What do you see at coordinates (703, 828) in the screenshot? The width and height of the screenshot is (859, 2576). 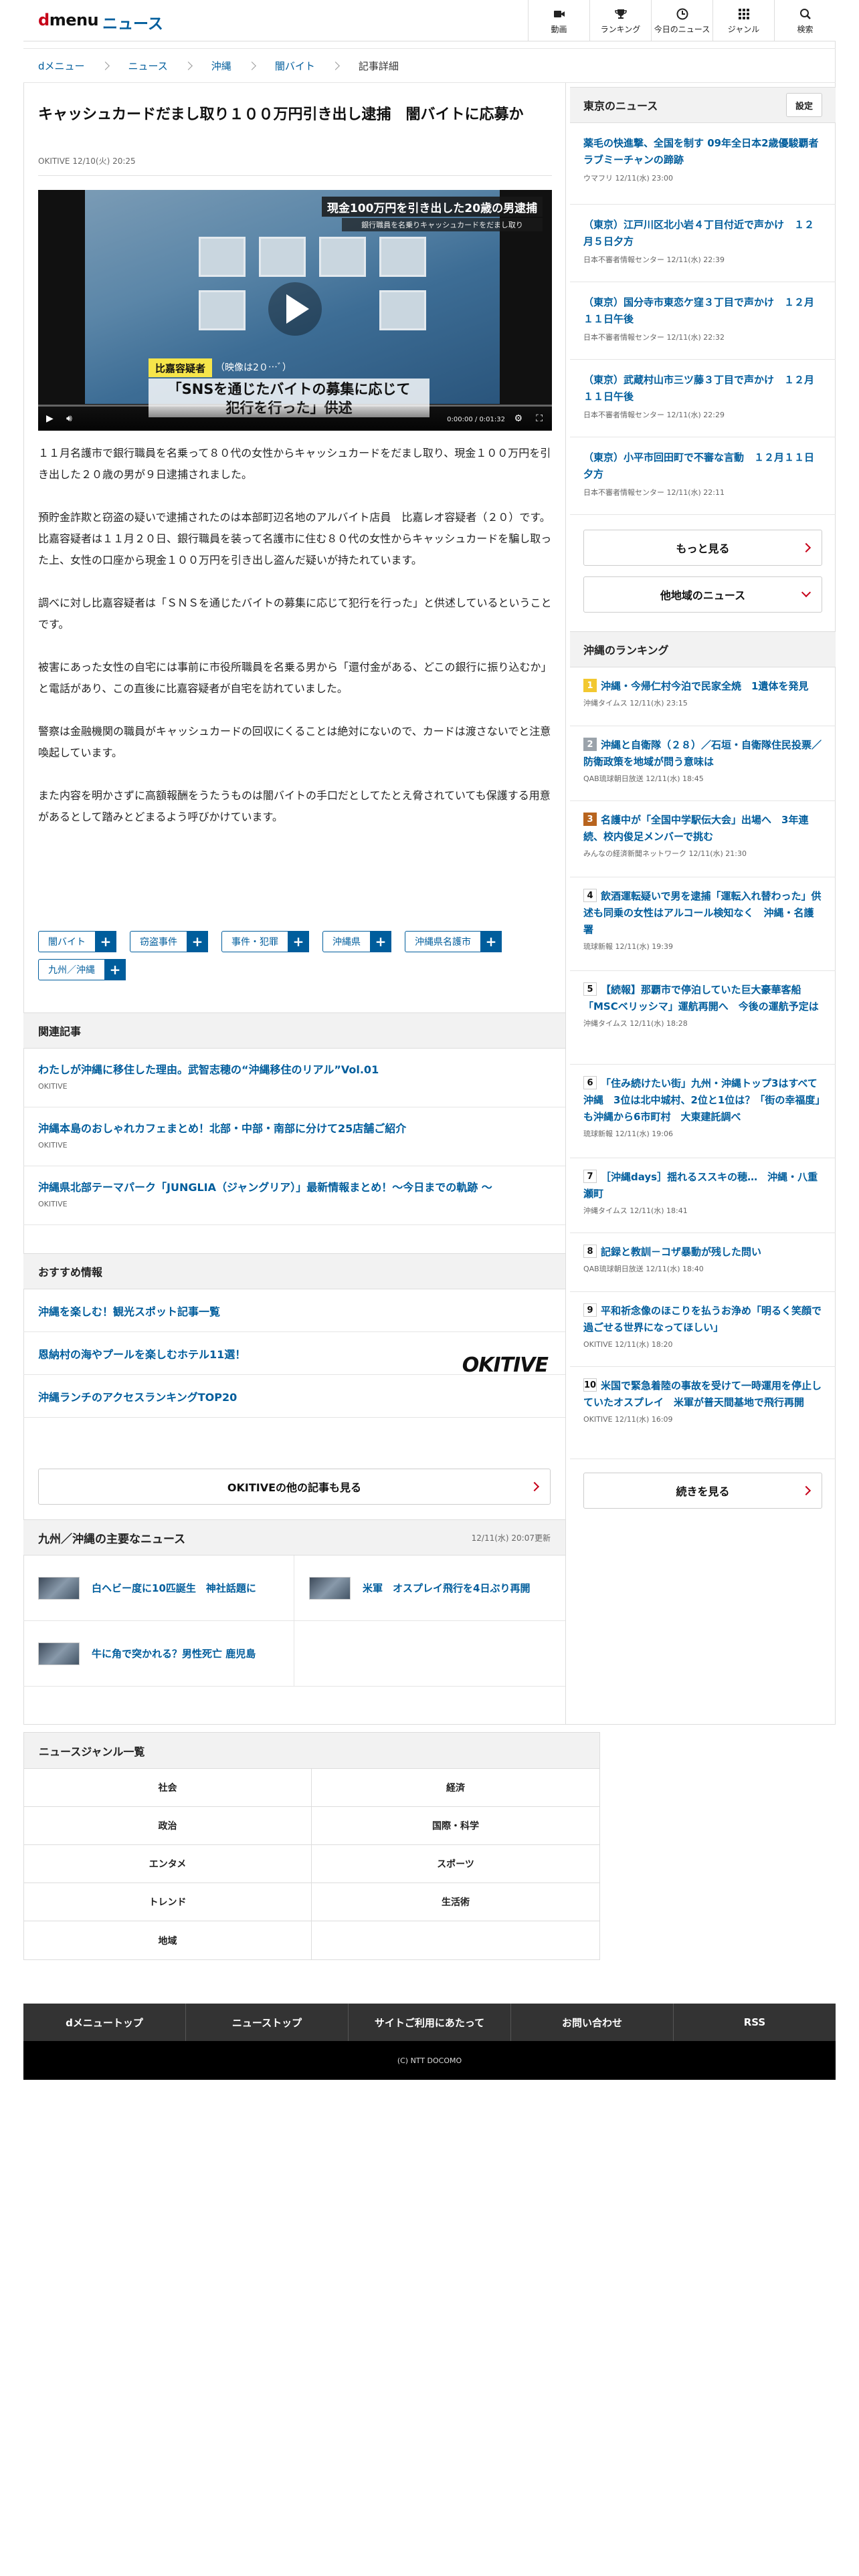 I see `ranking-title: 3 名護中が「全国中学駅伝大会」出場へ 3年連続、校内俊足メンバーで挑む` at bounding box center [703, 828].